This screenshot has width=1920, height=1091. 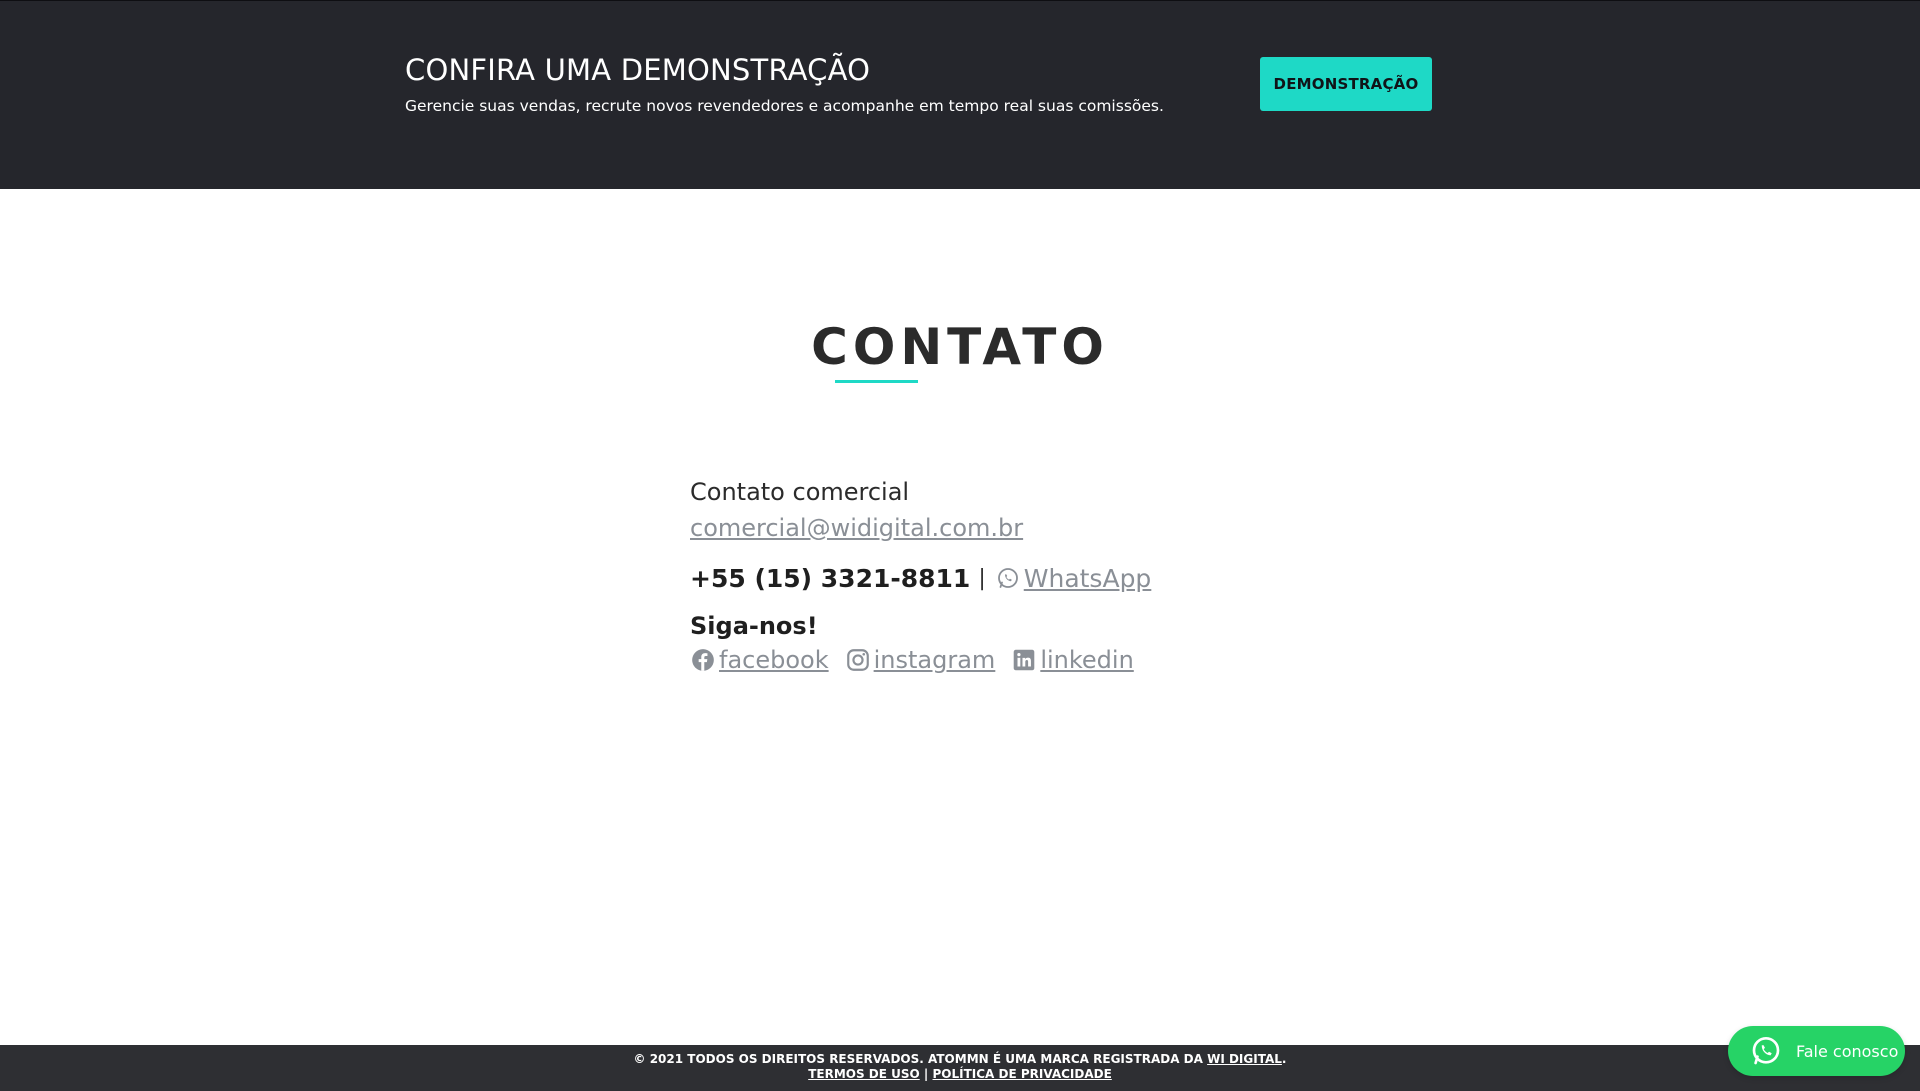 I want to click on title-underline, so click(x=876, y=381).